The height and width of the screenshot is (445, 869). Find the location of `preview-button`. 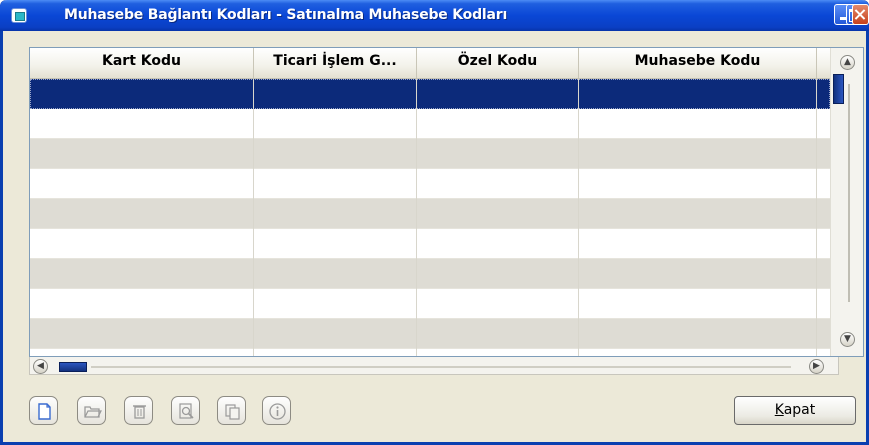

preview-button is located at coordinates (185, 410).